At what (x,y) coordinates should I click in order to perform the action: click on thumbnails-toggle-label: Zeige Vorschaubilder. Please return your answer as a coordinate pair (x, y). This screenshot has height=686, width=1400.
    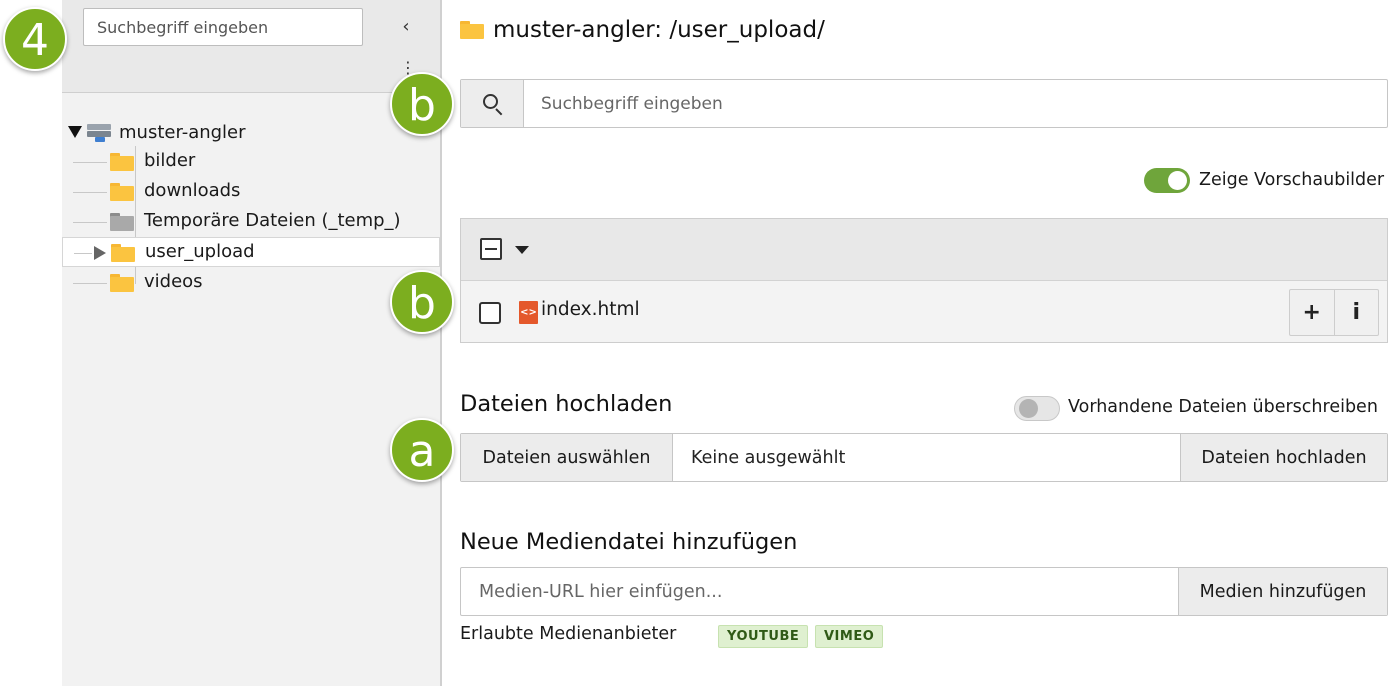
    Looking at the image, I should click on (1292, 180).